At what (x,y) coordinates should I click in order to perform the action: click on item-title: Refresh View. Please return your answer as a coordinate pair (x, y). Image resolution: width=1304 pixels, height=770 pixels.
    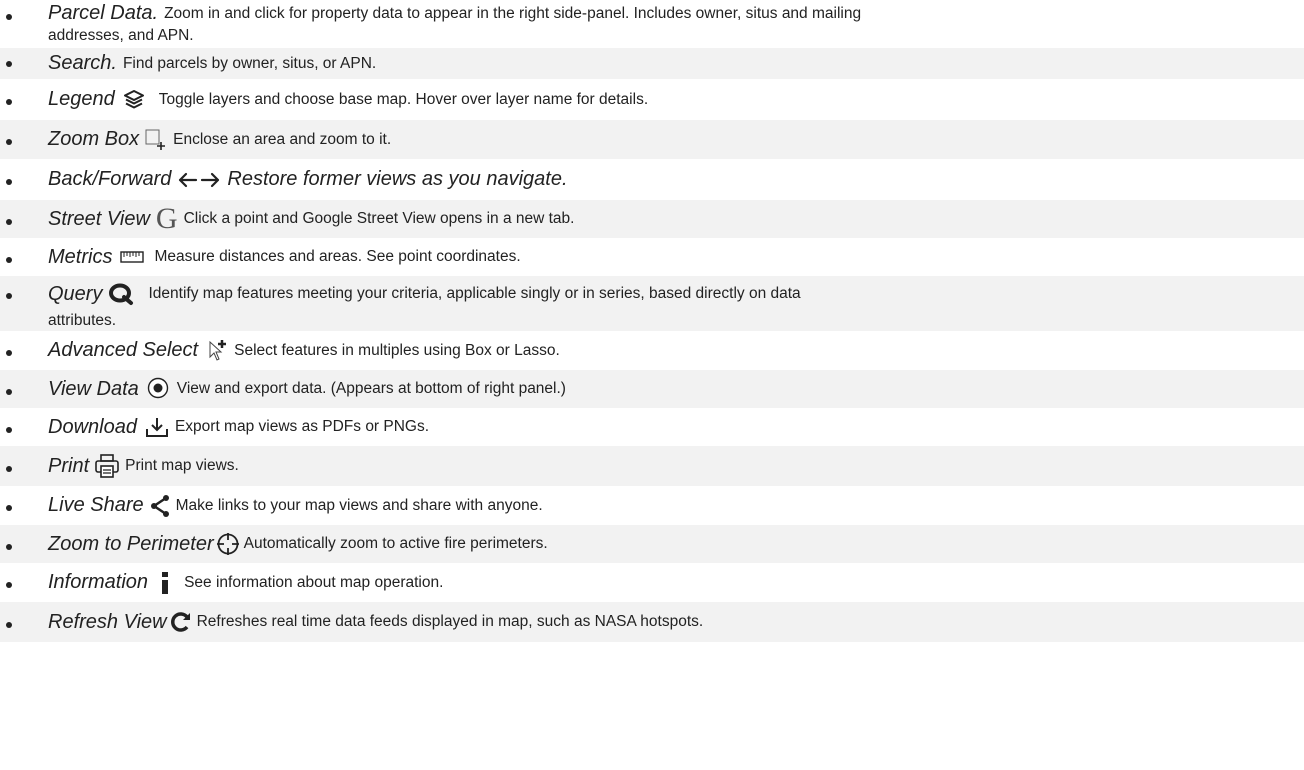
    Looking at the image, I should click on (107, 621).